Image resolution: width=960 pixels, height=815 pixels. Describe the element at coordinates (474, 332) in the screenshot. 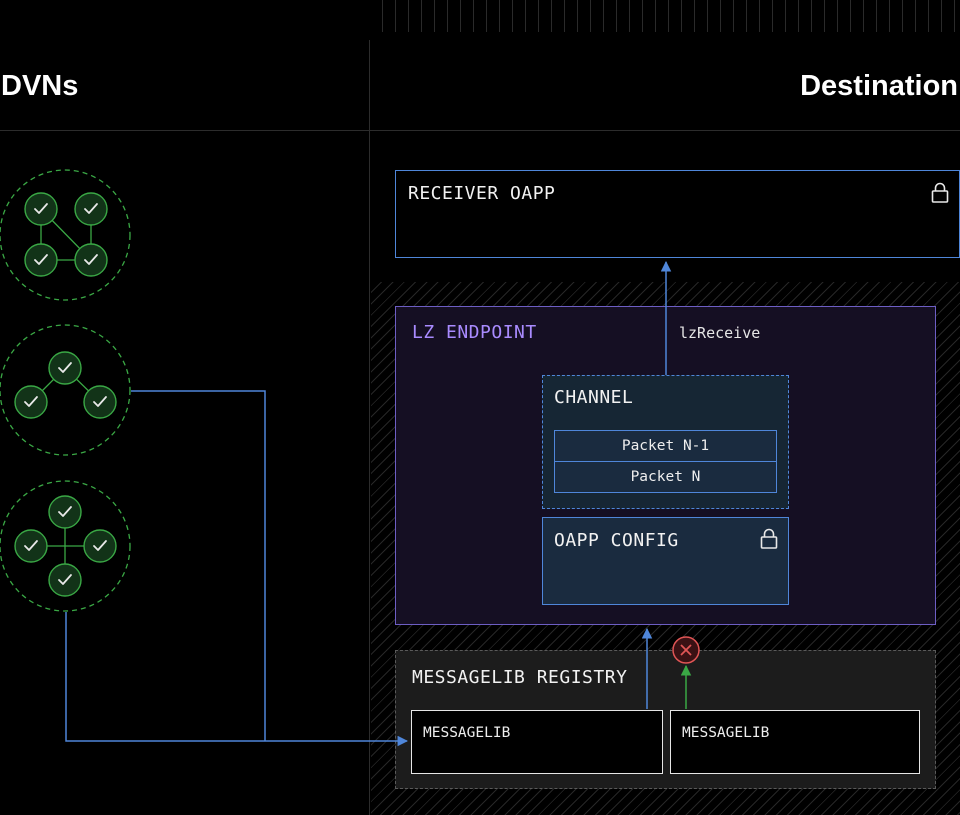

I see `lz-endpoint-label: LZ ENDPOINT` at that location.